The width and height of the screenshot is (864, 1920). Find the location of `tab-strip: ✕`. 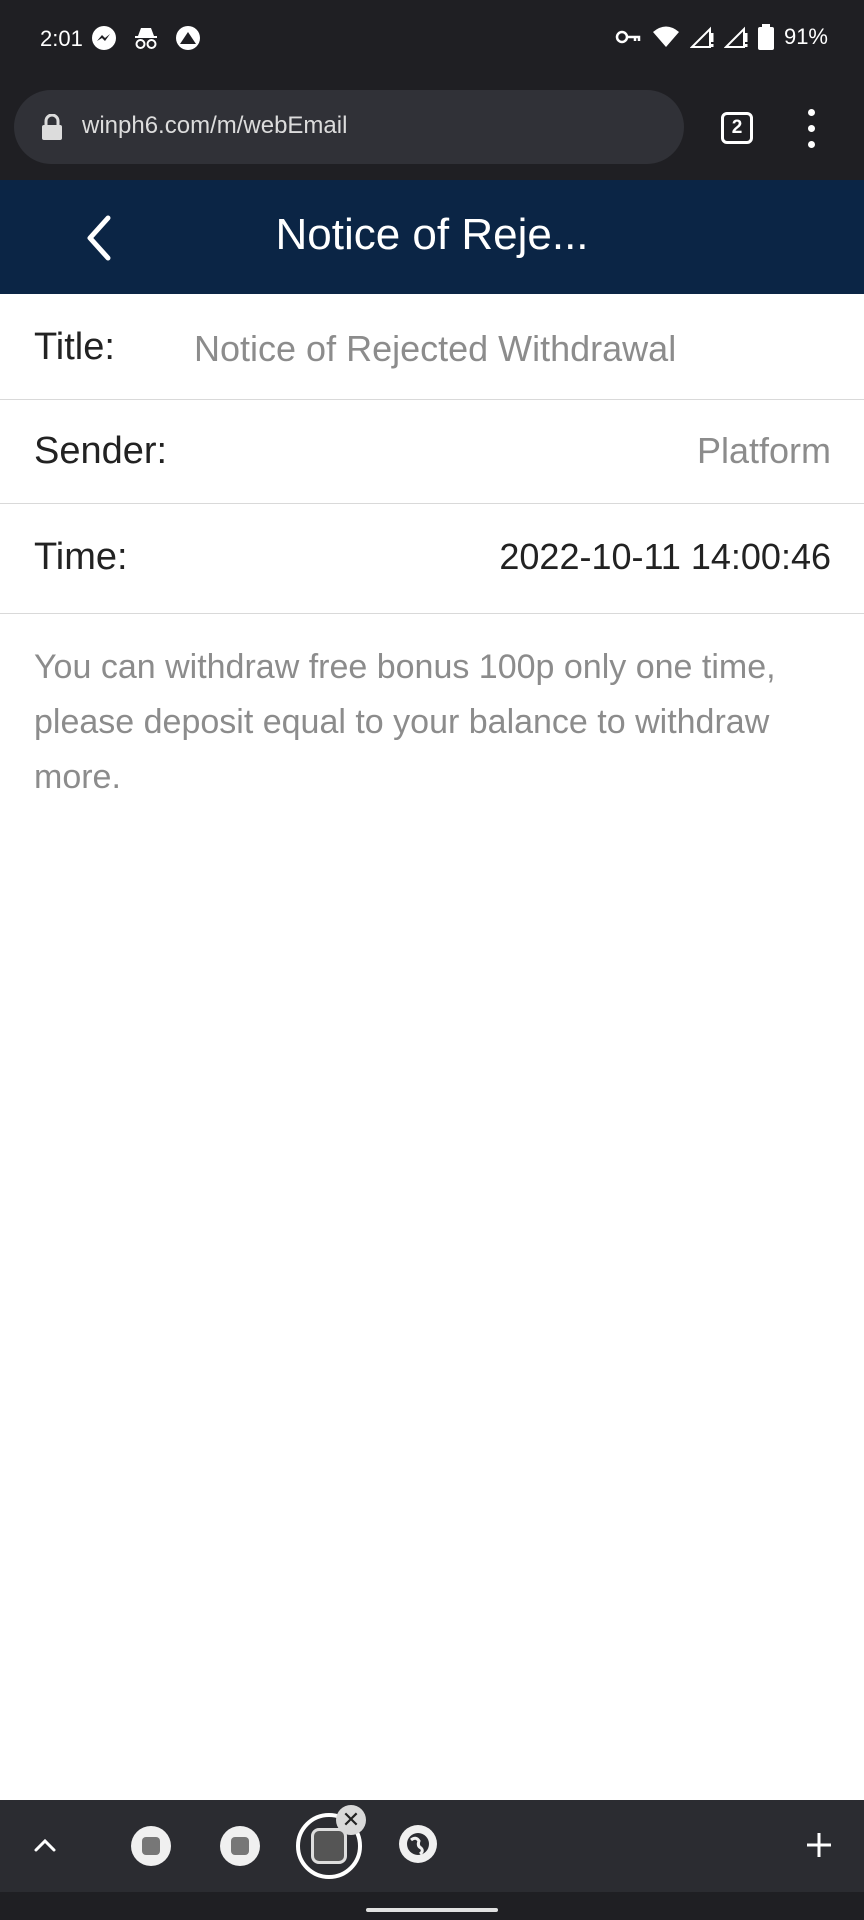

tab-strip: ✕ is located at coordinates (432, 1846).